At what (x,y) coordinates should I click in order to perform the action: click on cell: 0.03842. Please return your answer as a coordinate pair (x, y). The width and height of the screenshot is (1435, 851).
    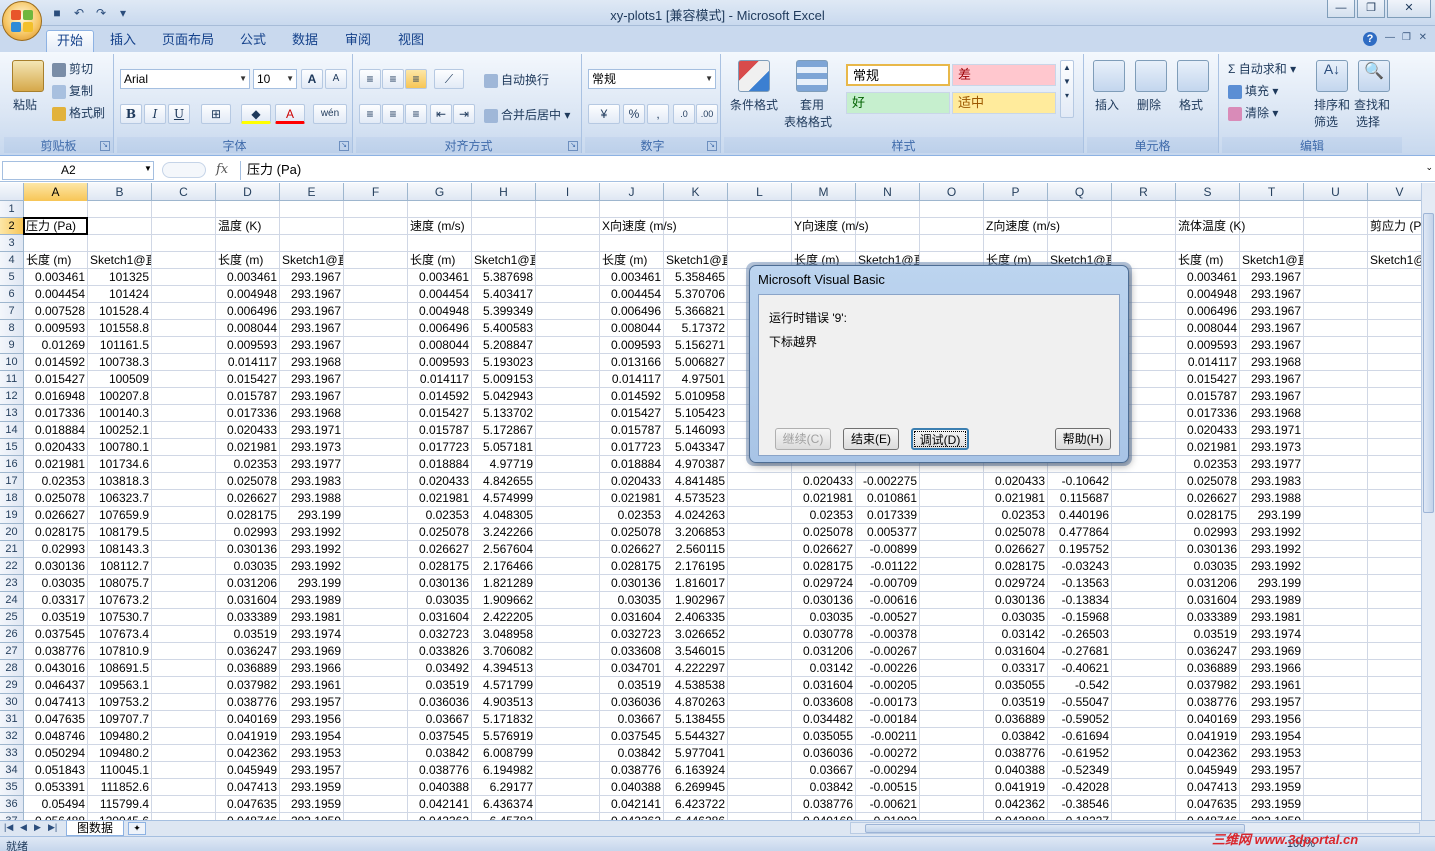
    Looking at the image, I should click on (823, 787).